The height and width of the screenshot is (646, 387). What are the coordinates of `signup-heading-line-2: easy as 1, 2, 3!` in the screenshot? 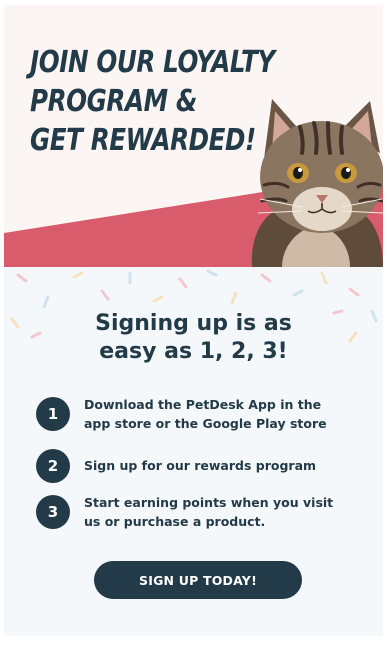 It's located at (193, 351).